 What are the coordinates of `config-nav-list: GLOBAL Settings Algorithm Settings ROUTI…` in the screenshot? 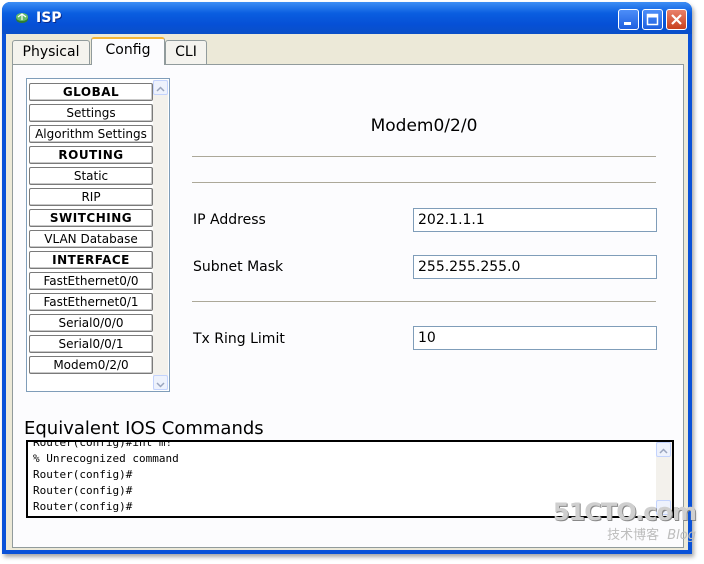 It's located at (98, 235).